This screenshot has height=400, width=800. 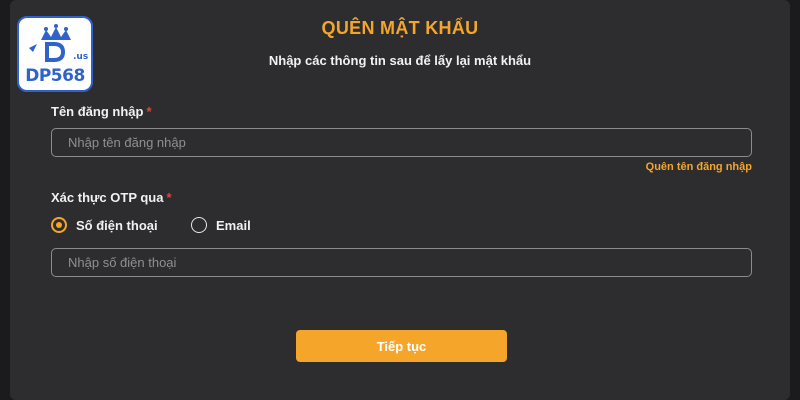 I want to click on otp-label-text: Xác thực OTP qua, so click(x=107, y=197).